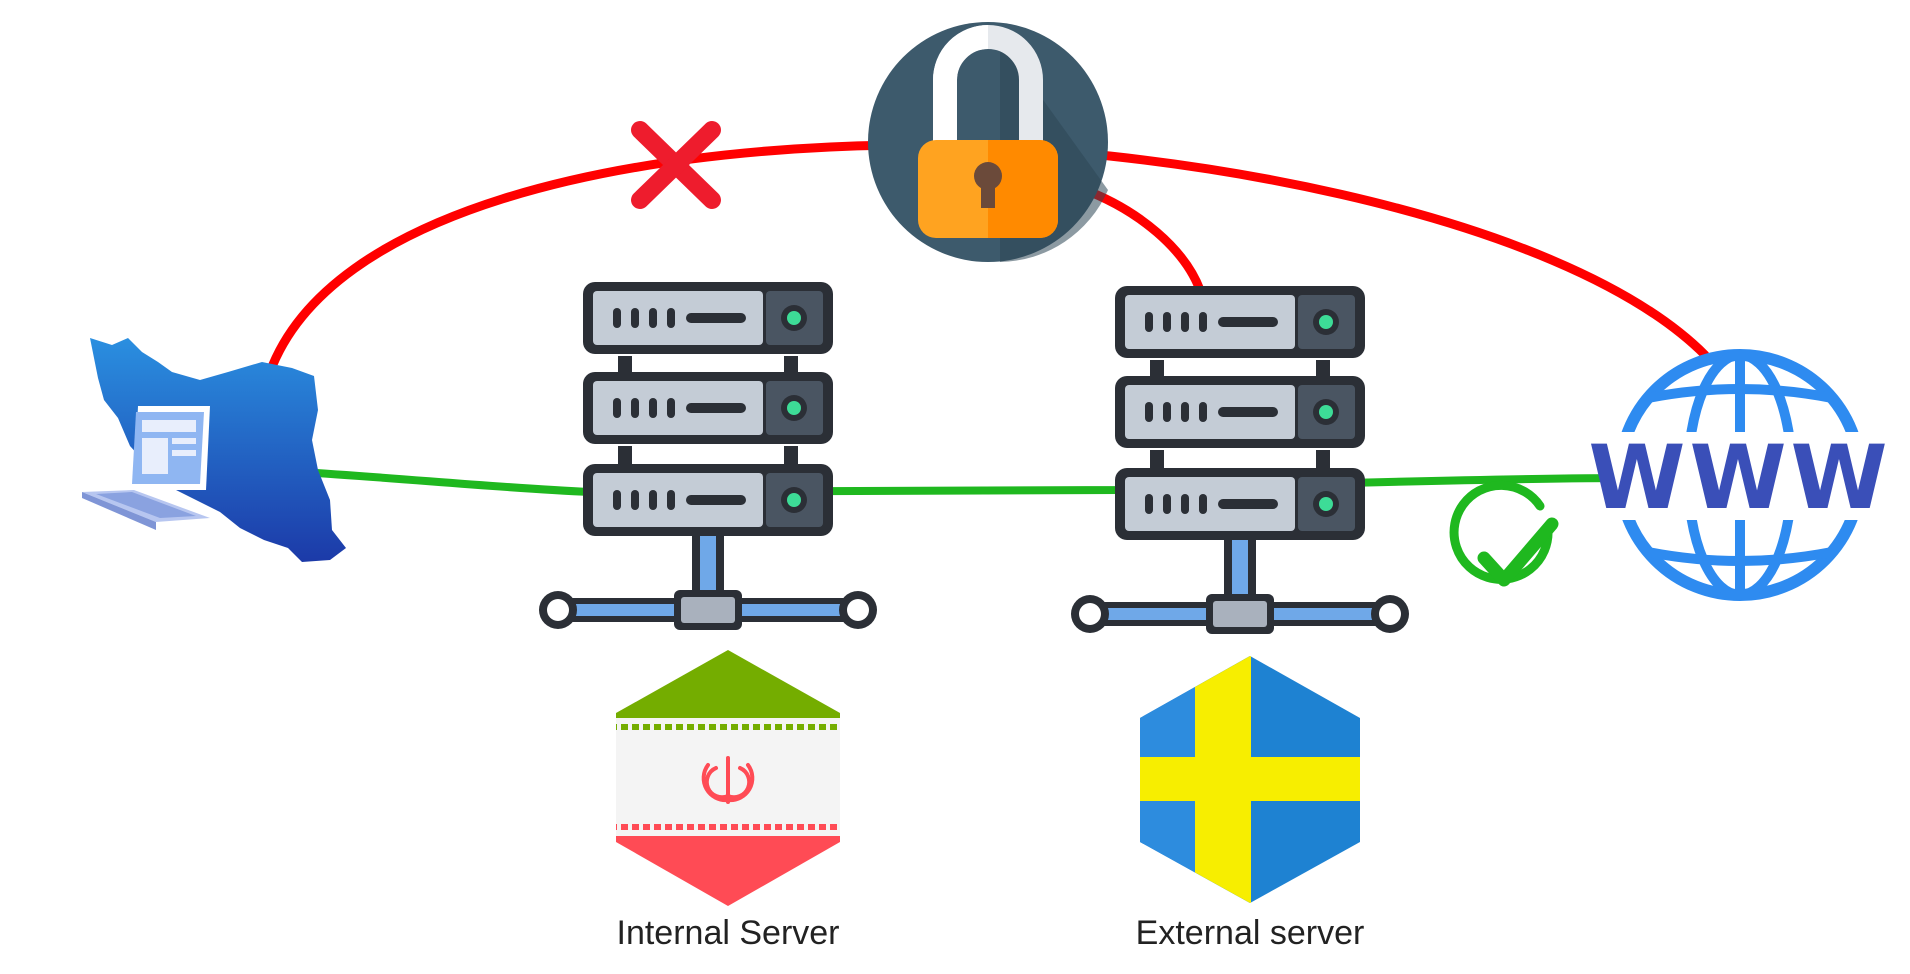 This screenshot has width=1910, height=974. Describe the element at coordinates (728, 933) in the screenshot. I see `internal-server-label: Internal Server` at that location.